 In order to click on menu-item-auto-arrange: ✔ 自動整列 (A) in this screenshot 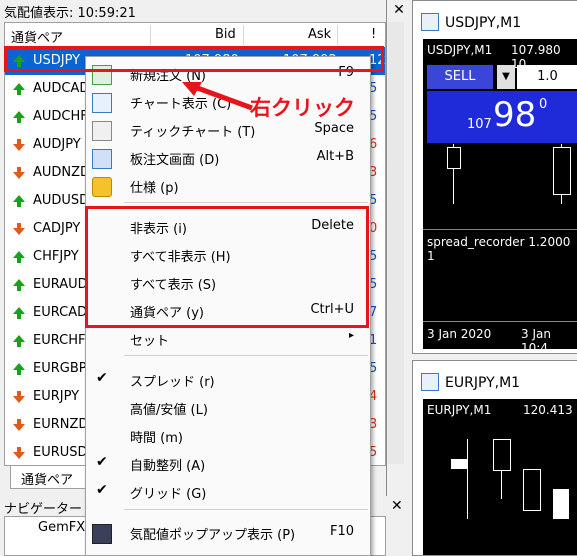, I will do `click(228, 464)`.